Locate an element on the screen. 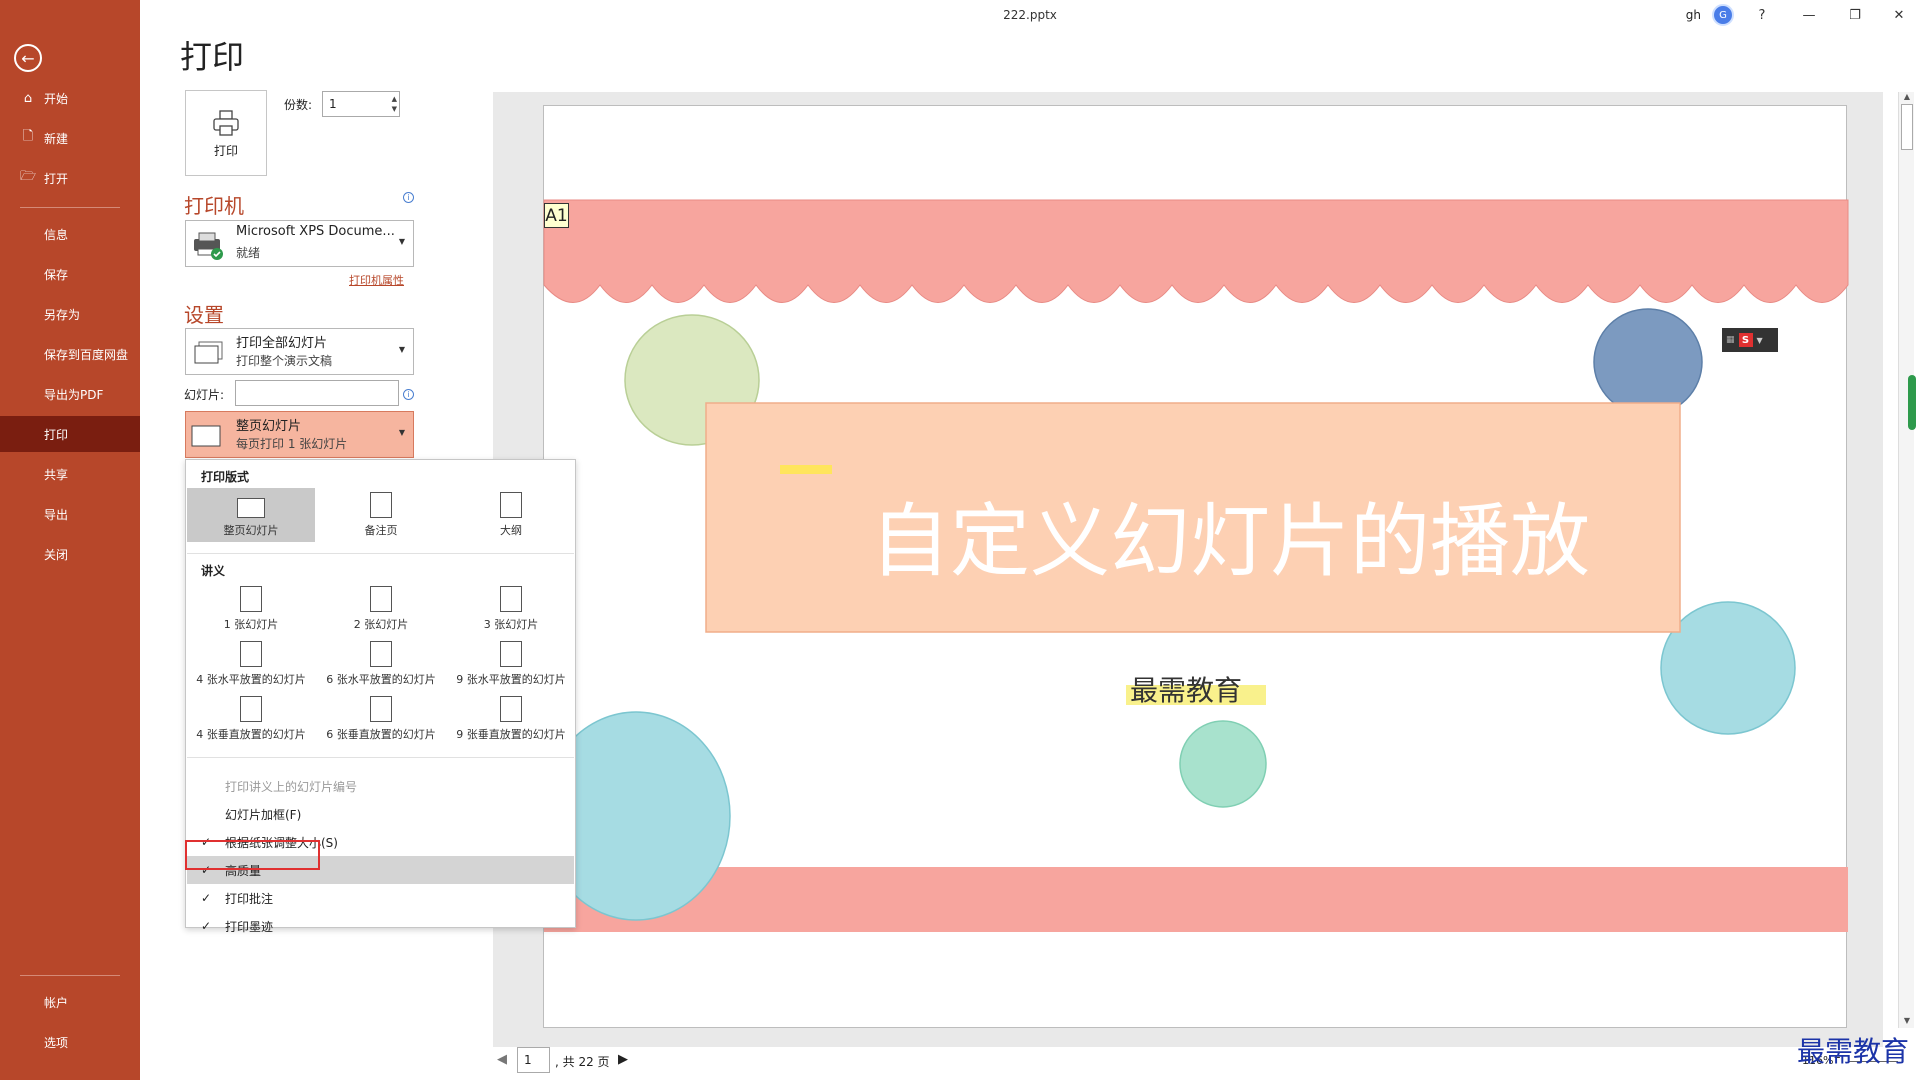 Image resolution: width=1920 pixels, height=1080 pixels. help-button: ? is located at coordinates (1762, 15).